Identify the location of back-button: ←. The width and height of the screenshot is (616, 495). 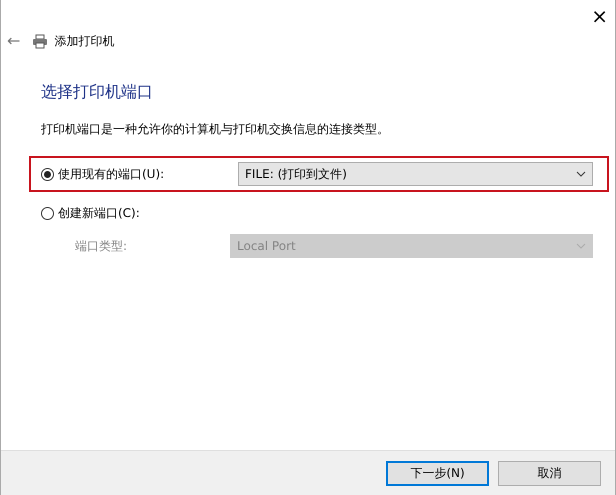
(13, 41).